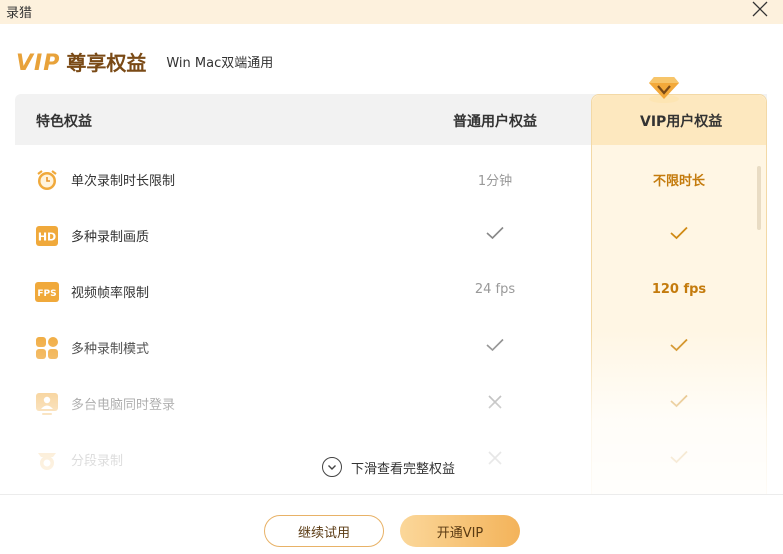 The width and height of the screenshot is (783, 554). Describe the element at coordinates (324, 531) in the screenshot. I see `continue-trial-button: 继续试用` at that location.